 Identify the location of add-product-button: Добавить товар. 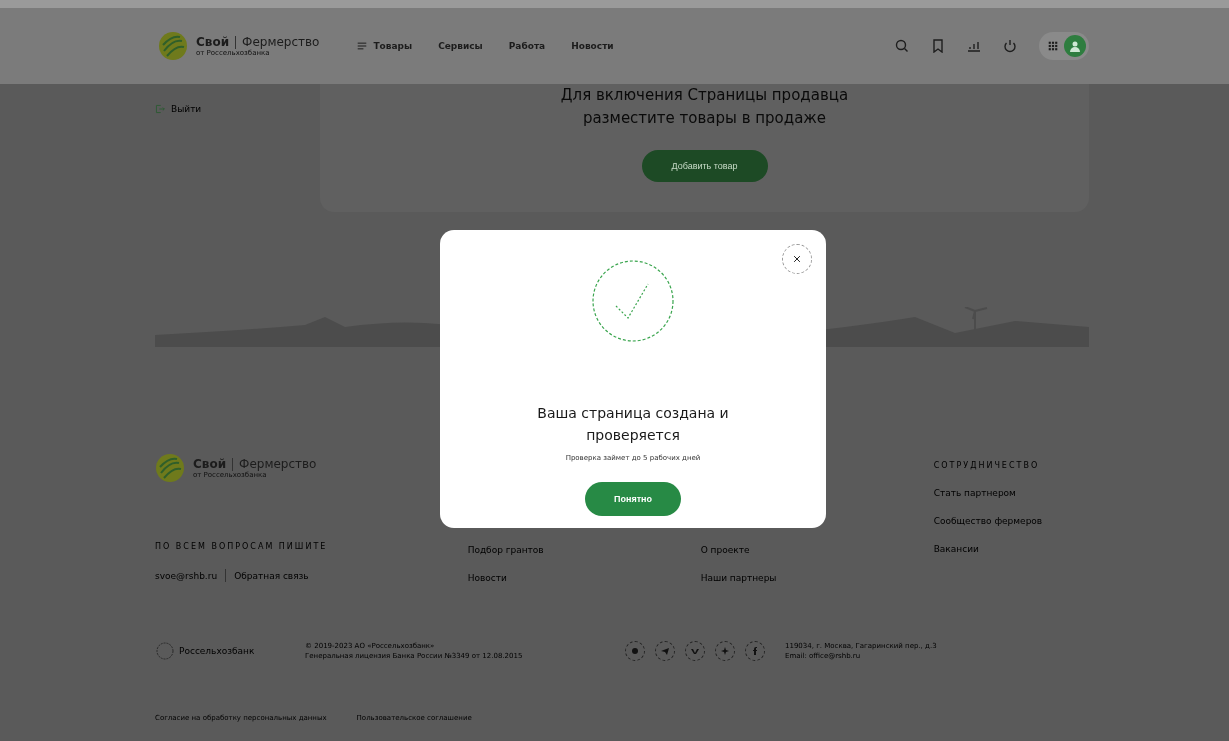
(704, 166).